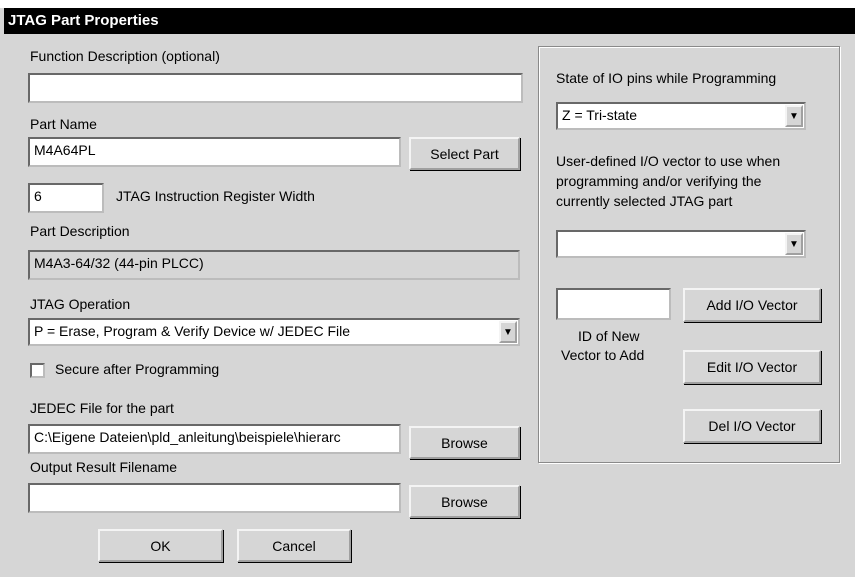  I want to click on jedec-browse-button: Browse, so click(464, 442).